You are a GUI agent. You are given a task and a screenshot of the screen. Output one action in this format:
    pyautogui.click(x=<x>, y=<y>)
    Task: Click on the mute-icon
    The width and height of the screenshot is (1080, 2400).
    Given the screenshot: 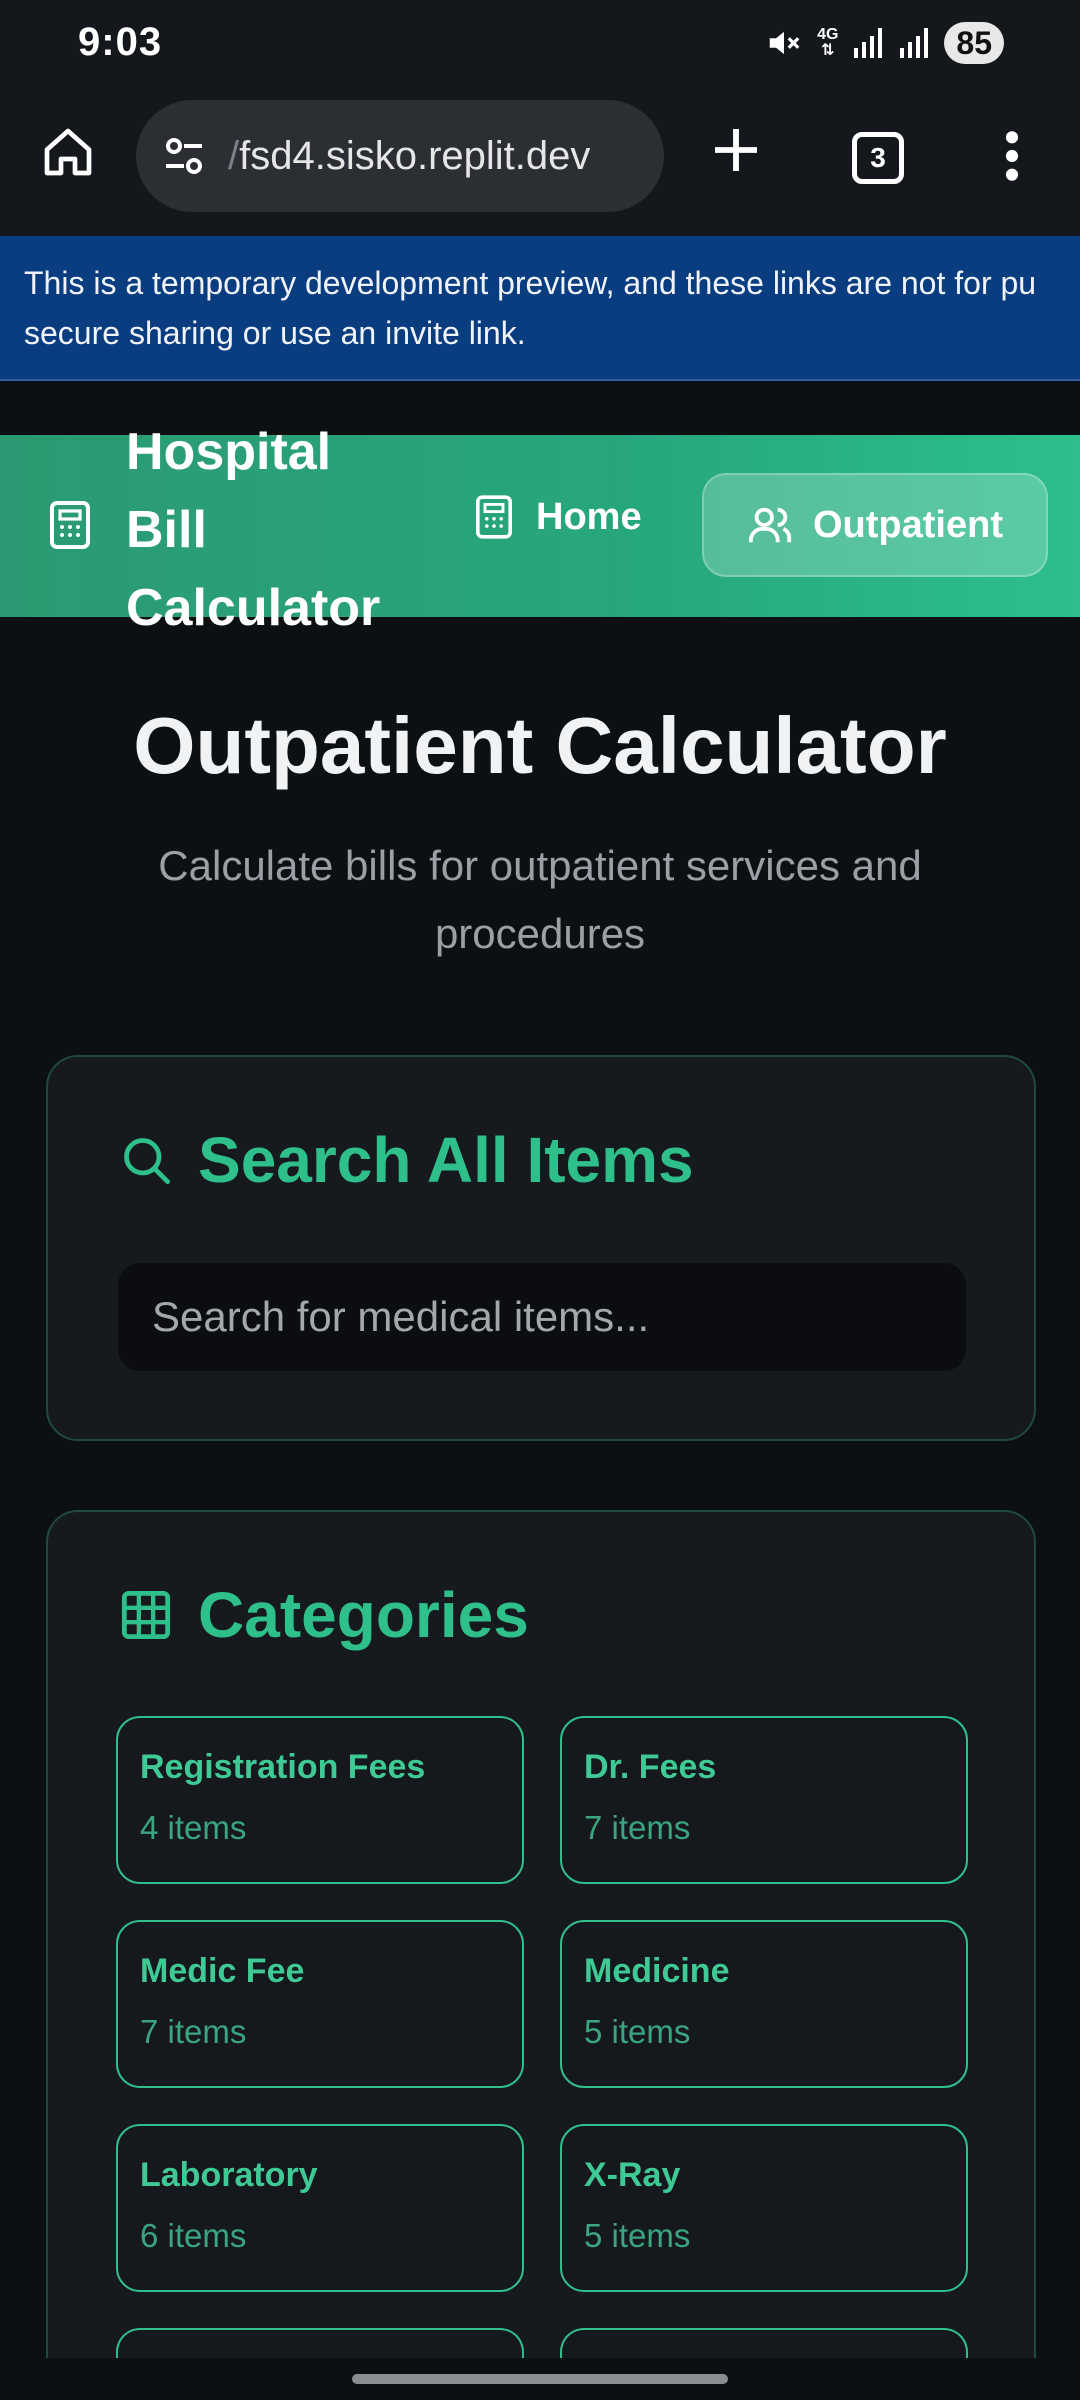 What is the action you would take?
    pyautogui.click(x=784, y=43)
    